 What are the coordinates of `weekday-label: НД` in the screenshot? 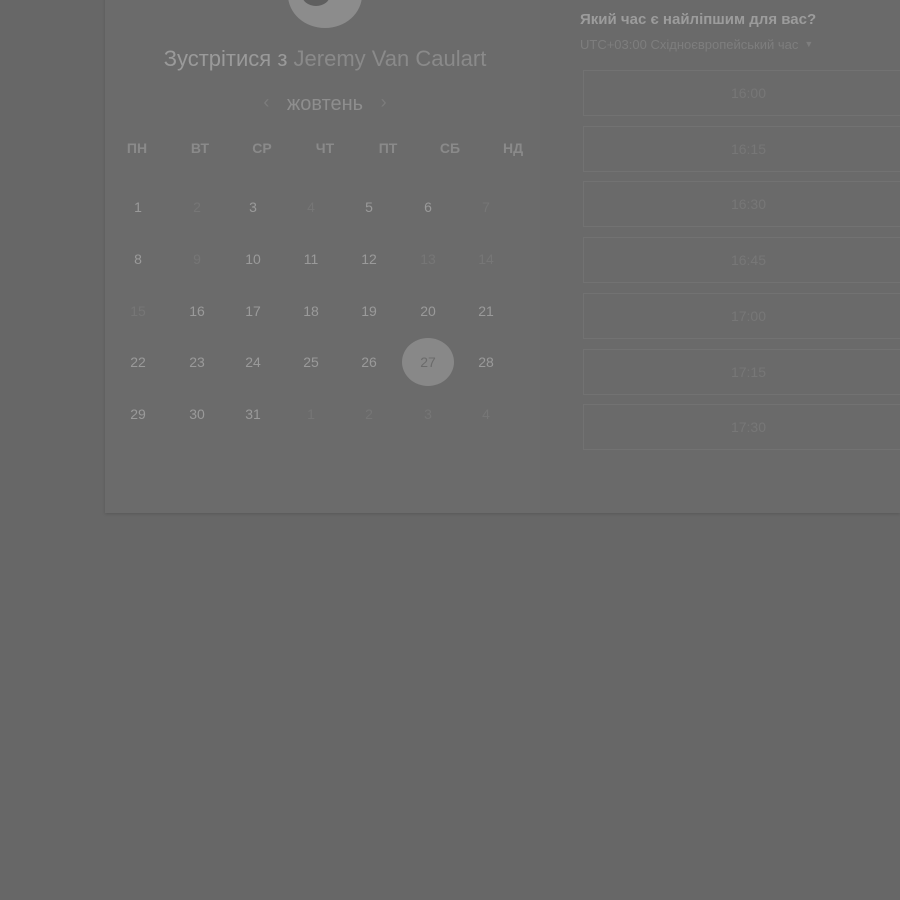 It's located at (513, 148).